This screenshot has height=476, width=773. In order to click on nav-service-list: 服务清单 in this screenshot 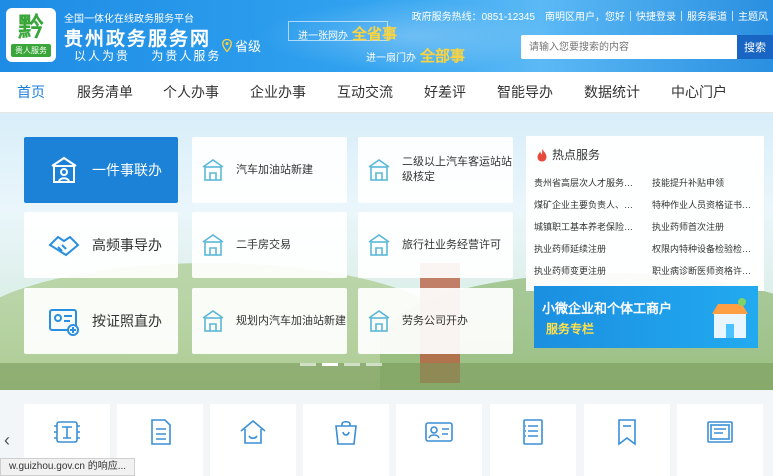, I will do `click(105, 92)`.